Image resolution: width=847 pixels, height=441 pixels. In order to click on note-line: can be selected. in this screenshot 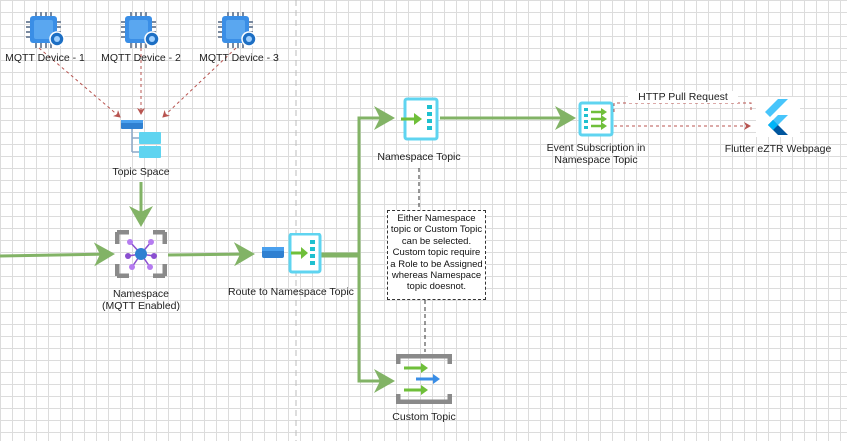, I will do `click(436, 241)`.